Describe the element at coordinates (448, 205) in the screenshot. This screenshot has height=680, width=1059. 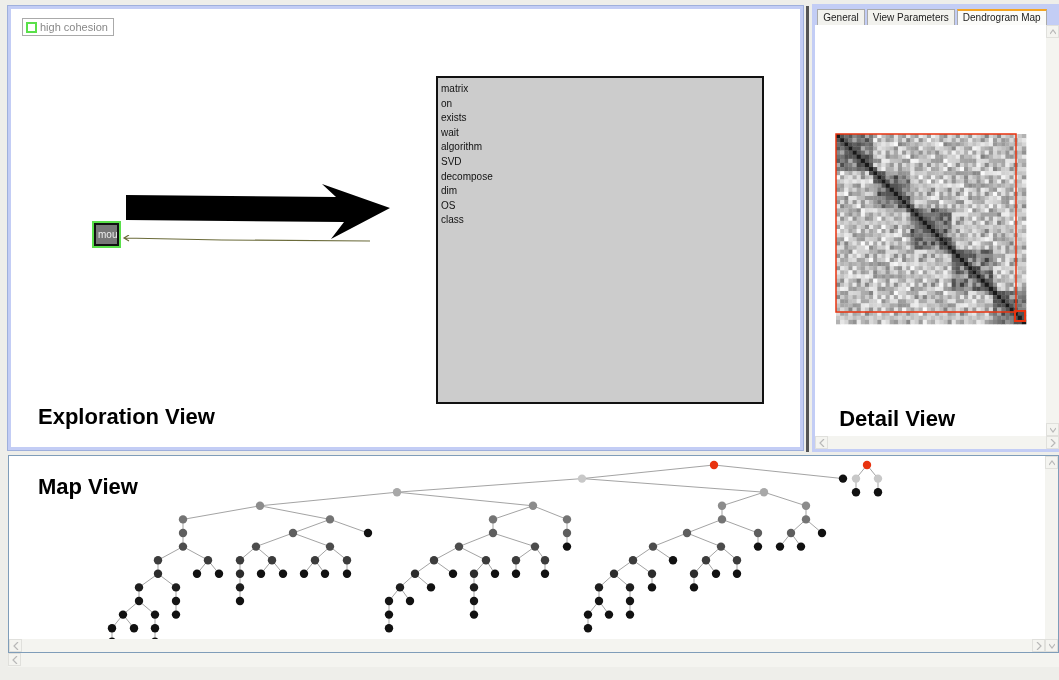
I see `term-label: OS` at that location.